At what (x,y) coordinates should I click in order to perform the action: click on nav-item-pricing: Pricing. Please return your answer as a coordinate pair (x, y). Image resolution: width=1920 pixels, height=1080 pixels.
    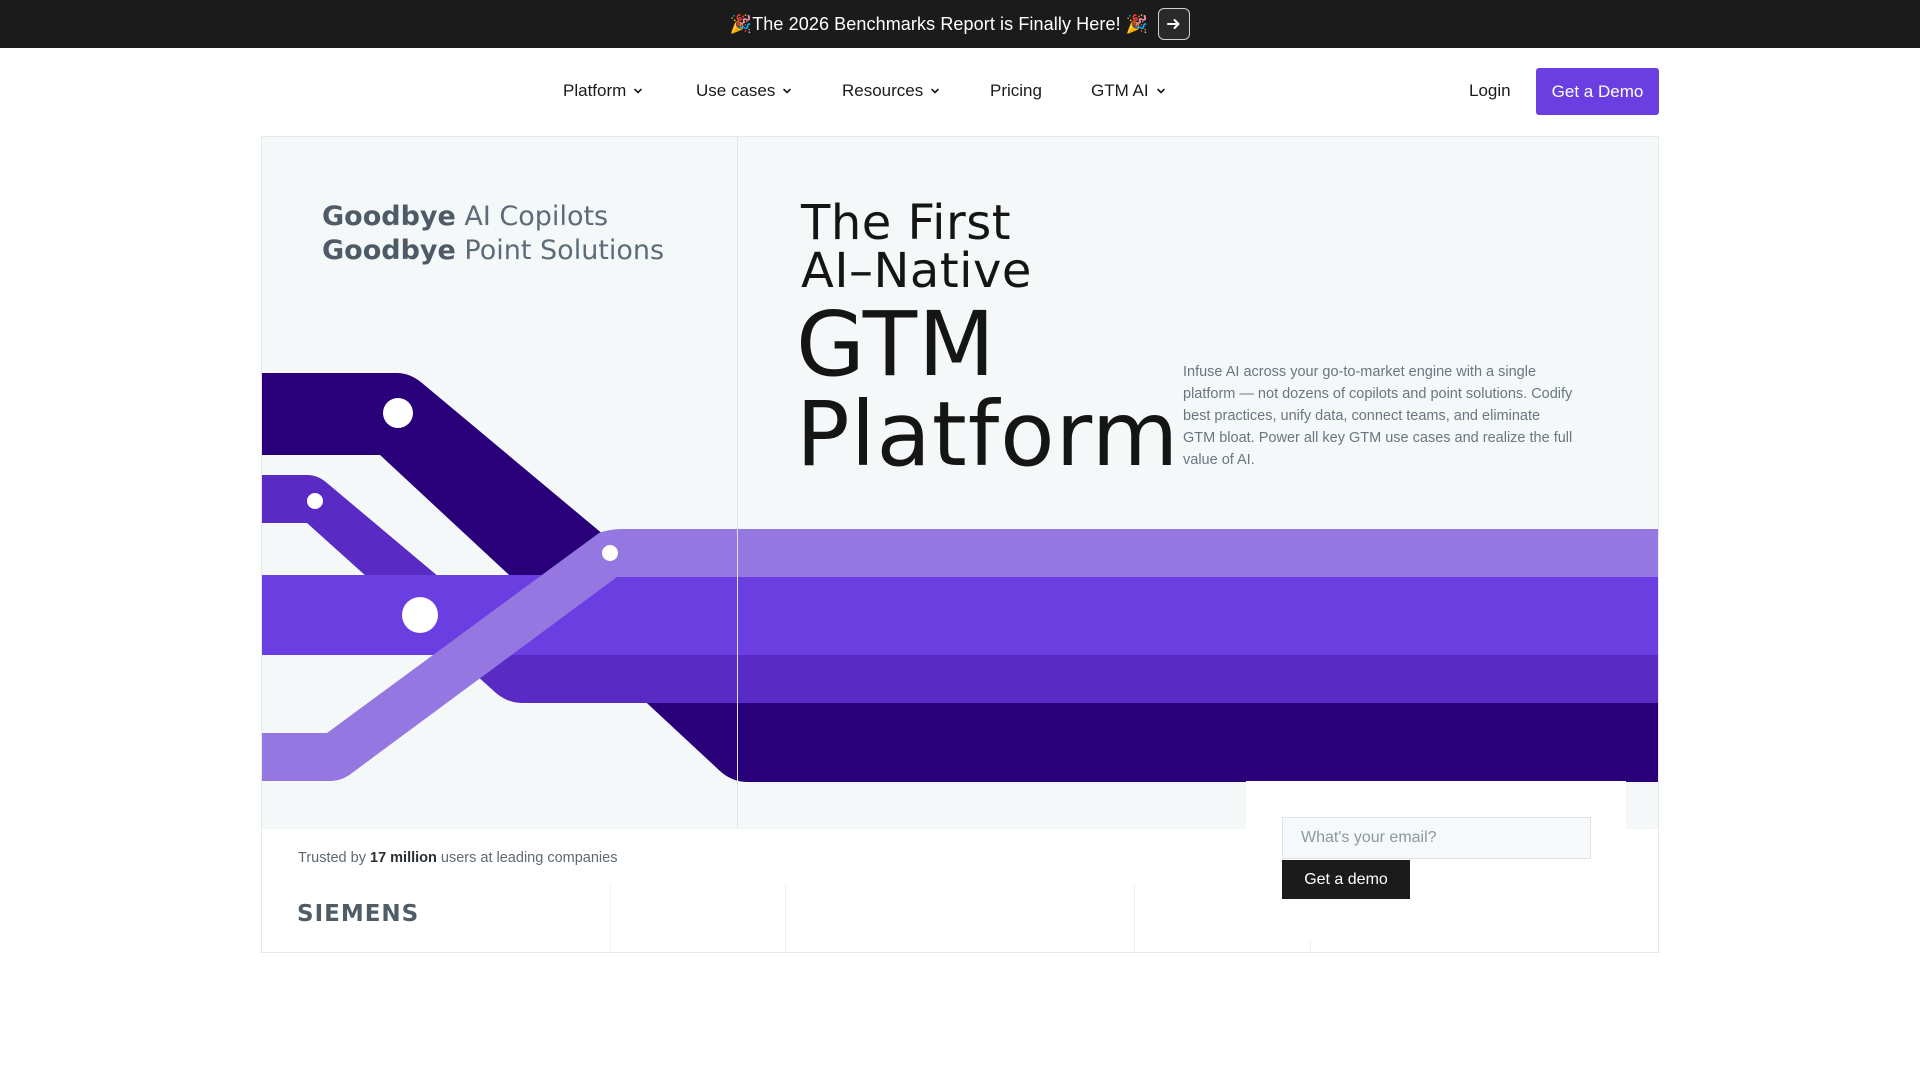
    Looking at the image, I should click on (1016, 91).